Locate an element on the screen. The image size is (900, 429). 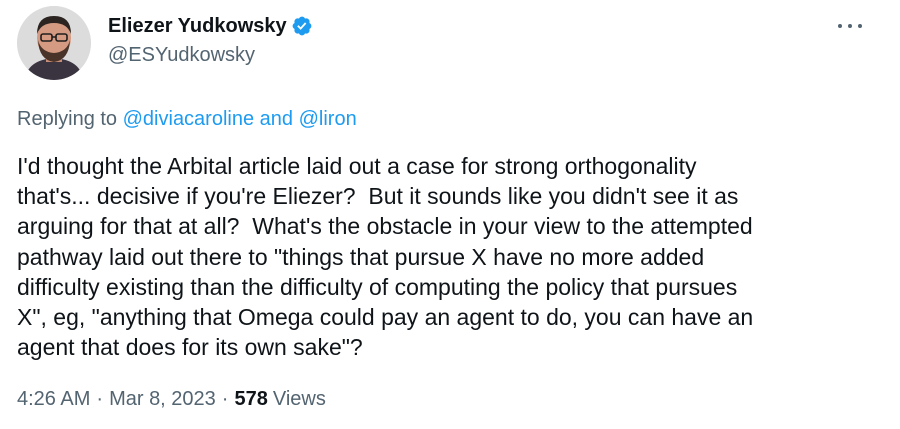
name-row: Eliezer Yudkowsky is located at coordinates (210, 26).